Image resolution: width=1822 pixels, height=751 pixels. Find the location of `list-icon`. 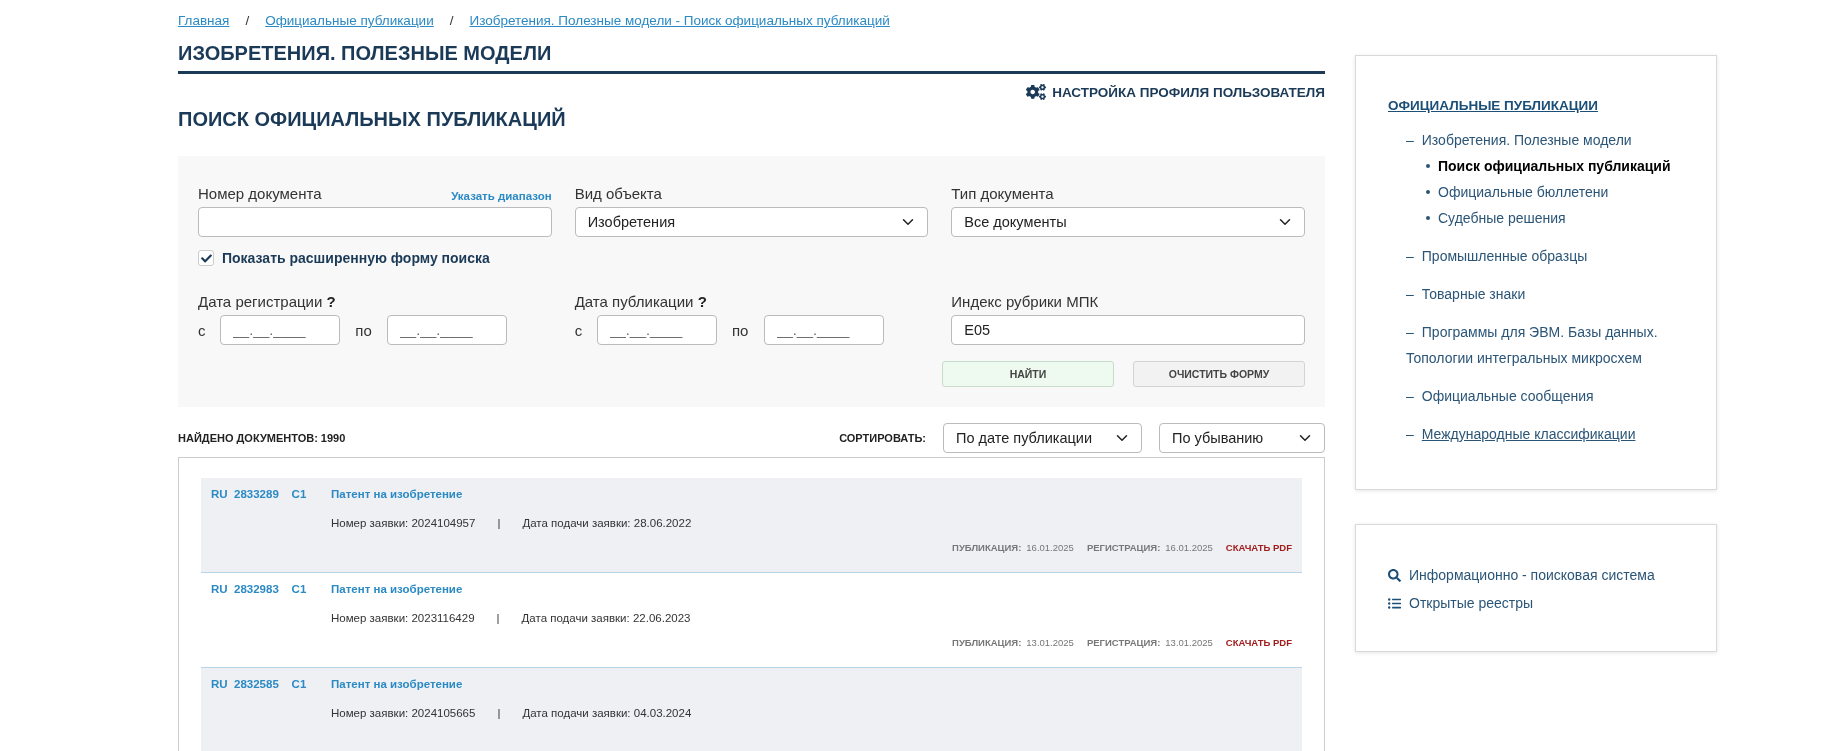

list-icon is located at coordinates (1394, 603).